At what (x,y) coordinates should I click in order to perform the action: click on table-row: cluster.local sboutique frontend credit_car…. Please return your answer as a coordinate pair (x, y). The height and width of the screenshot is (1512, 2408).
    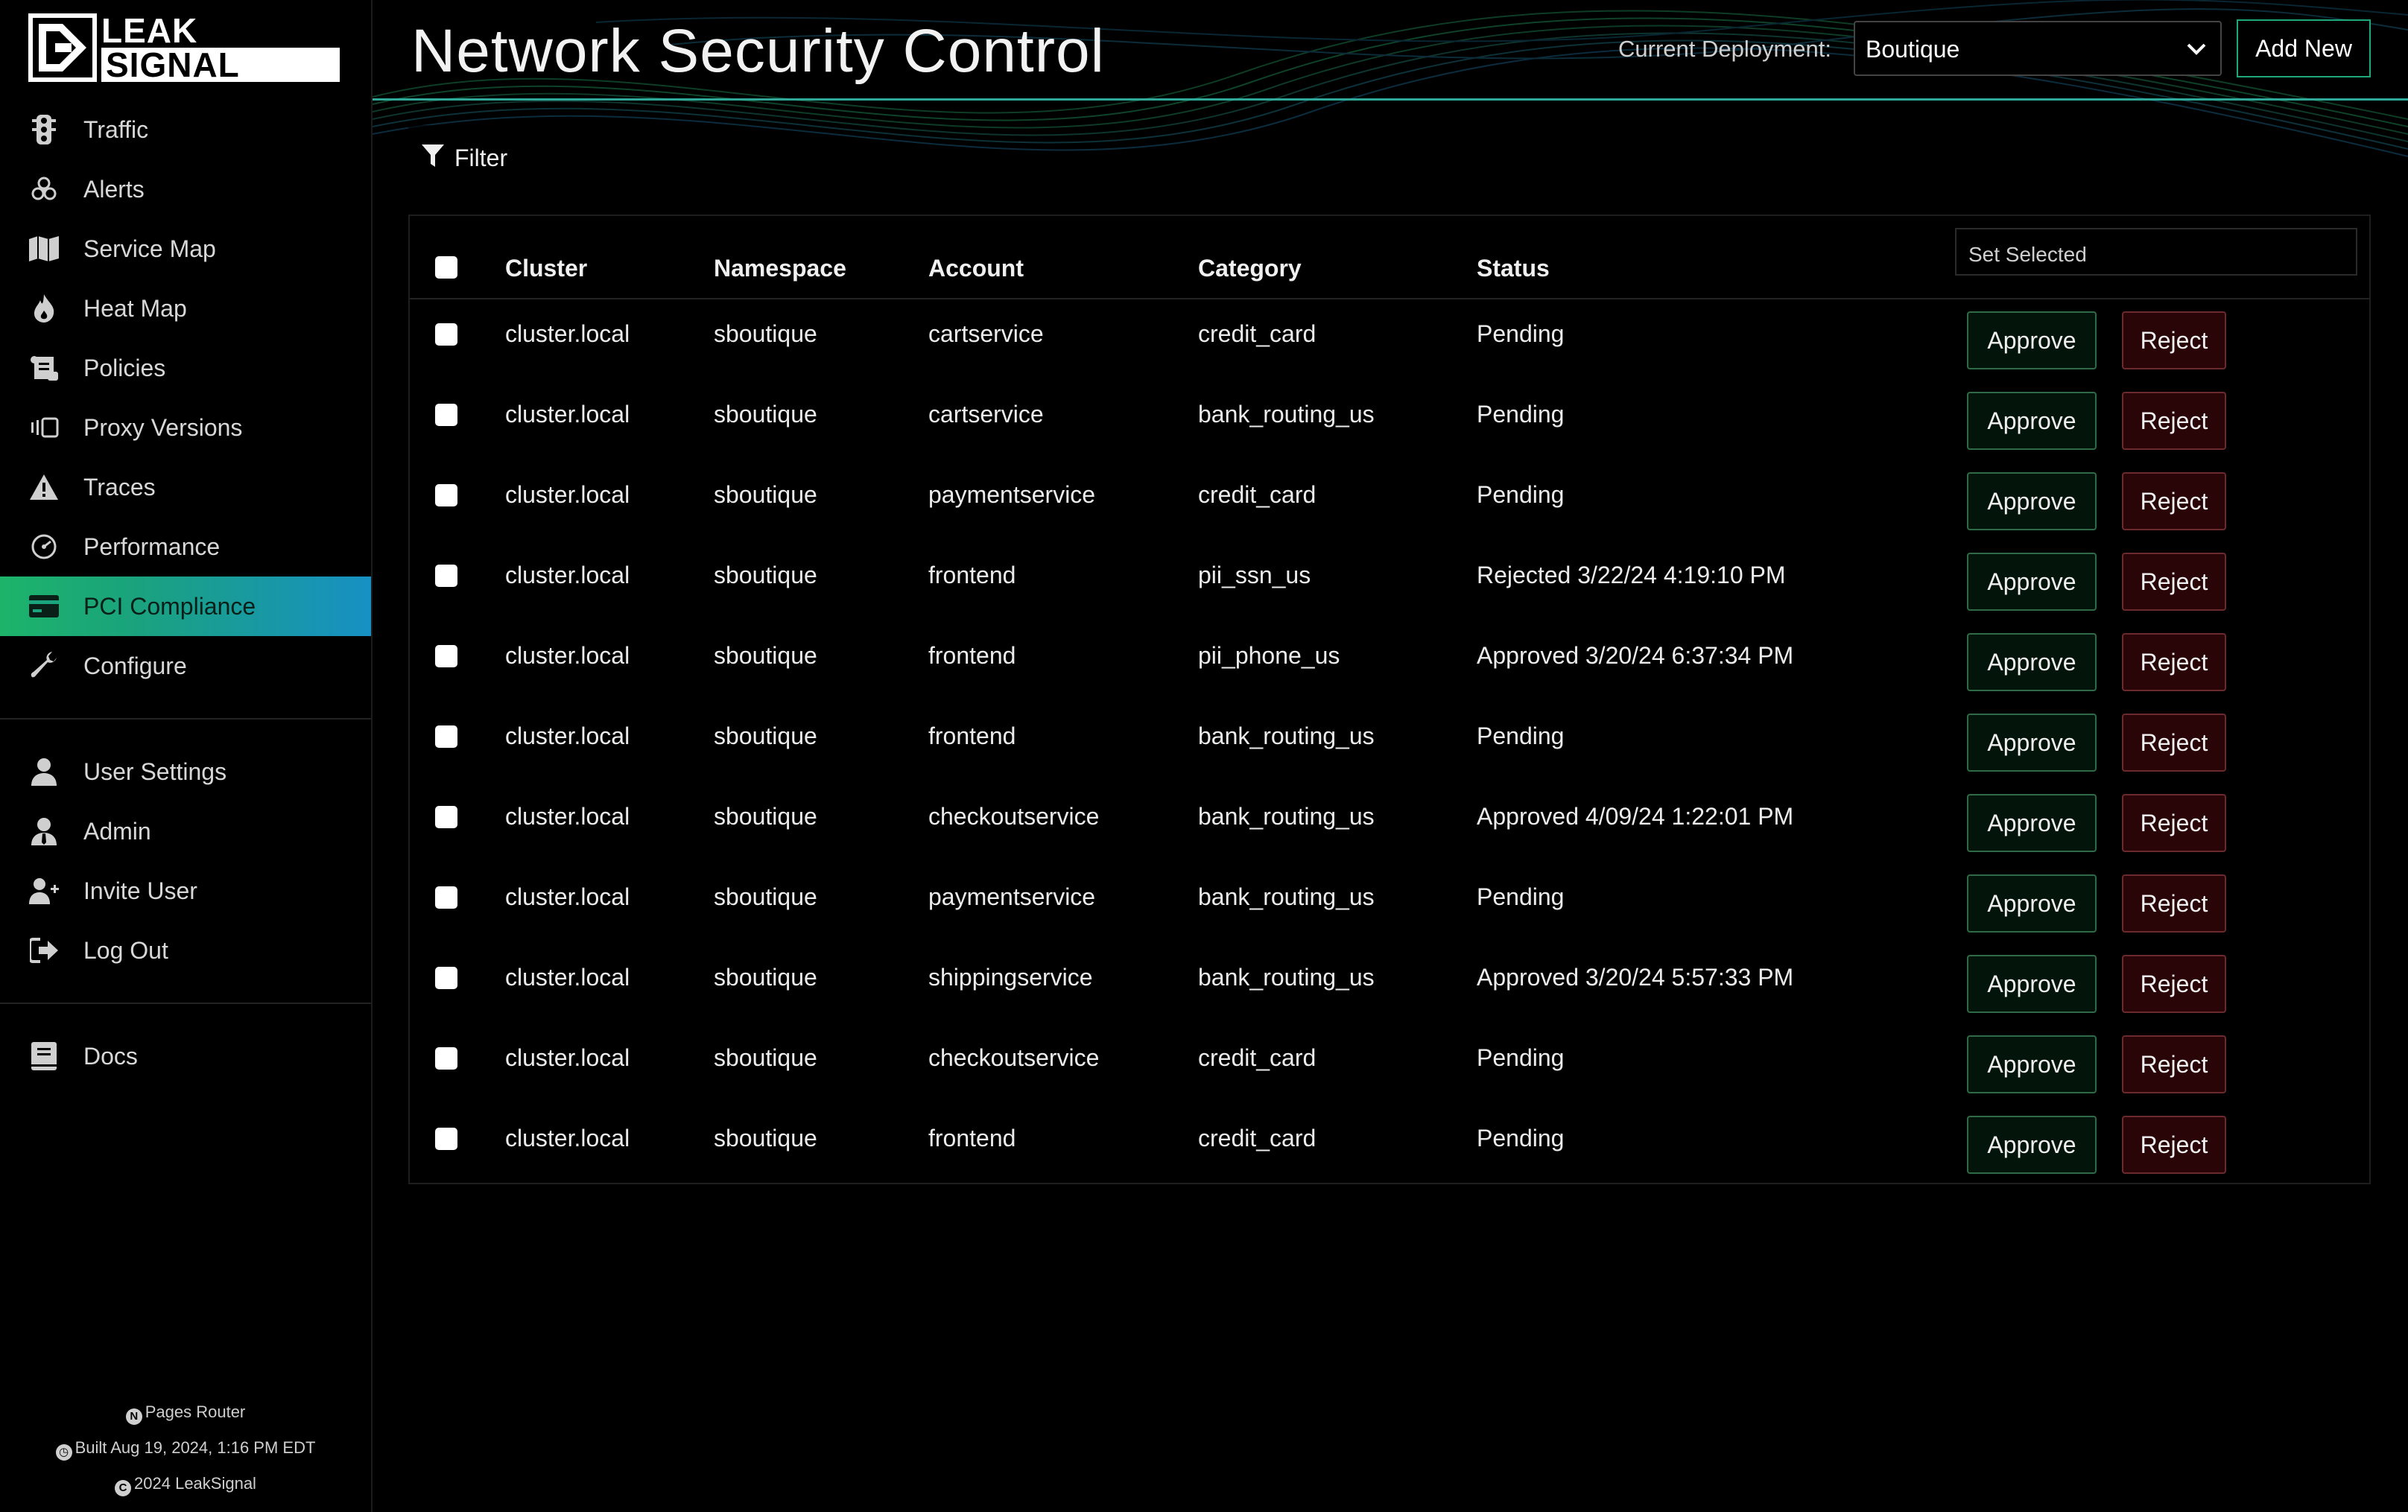
    Looking at the image, I should click on (1389, 1142).